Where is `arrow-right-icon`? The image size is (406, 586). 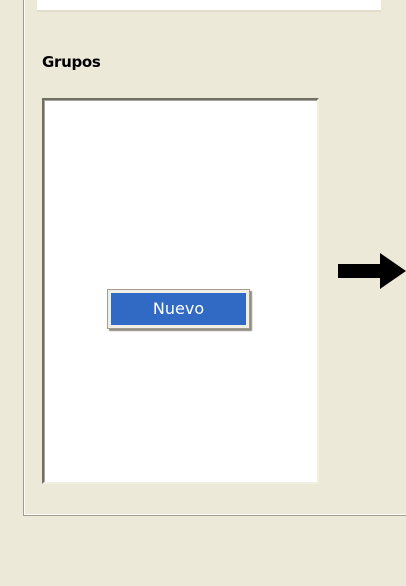
arrow-right-icon is located at coordinates (372, 271).